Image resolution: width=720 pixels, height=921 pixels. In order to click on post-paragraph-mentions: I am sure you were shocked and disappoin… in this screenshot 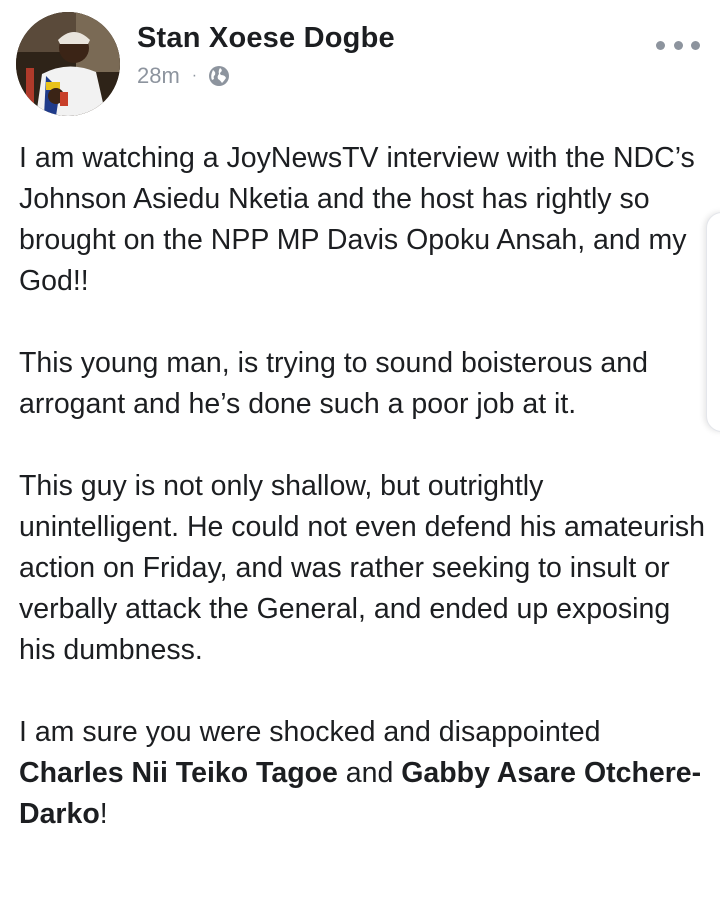, I will do `click(364, 773)`.